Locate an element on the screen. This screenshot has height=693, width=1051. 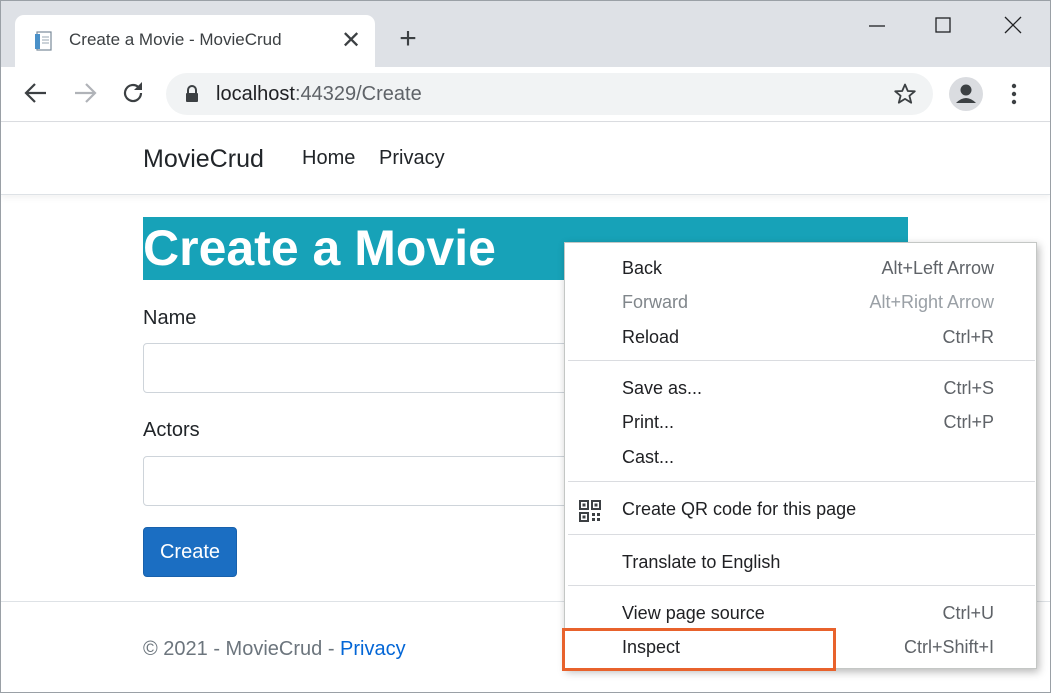
menu-item-label: View page source is located at coordinates (693, 613).